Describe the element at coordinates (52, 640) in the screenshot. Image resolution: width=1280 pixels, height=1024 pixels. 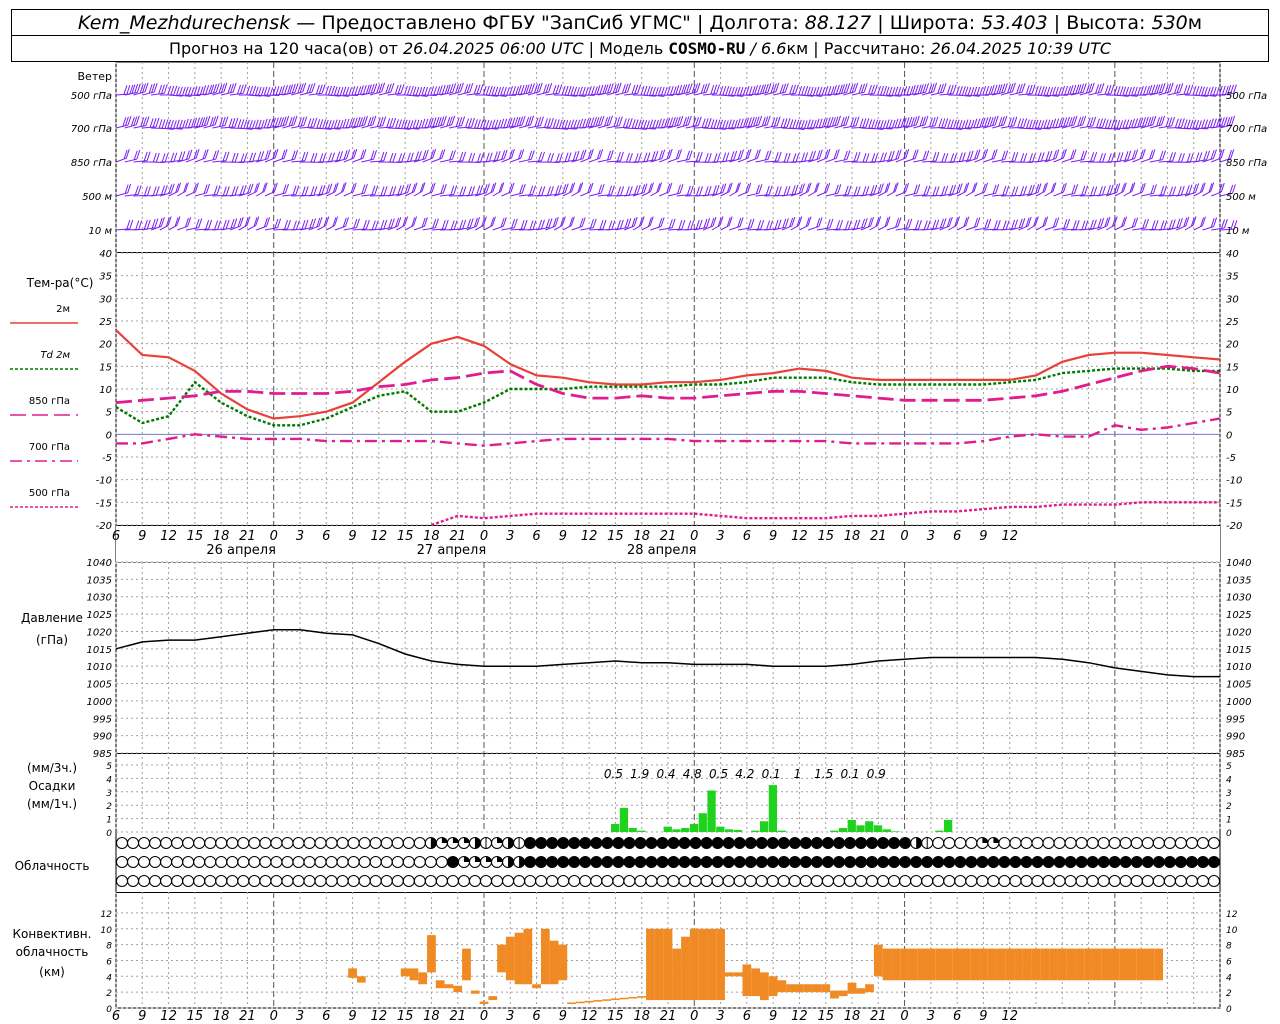
I see `pressure-unit: (гПа)` at that location.